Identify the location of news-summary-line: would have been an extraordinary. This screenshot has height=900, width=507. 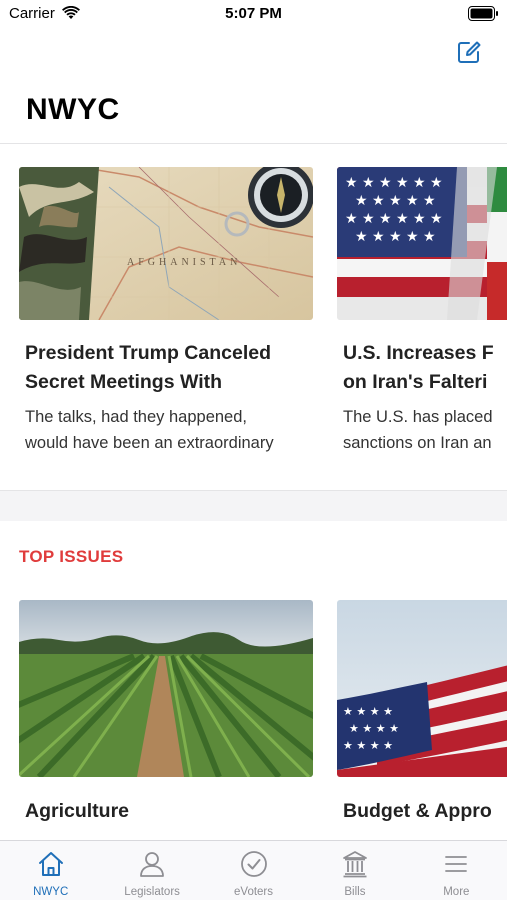
(149, 443).